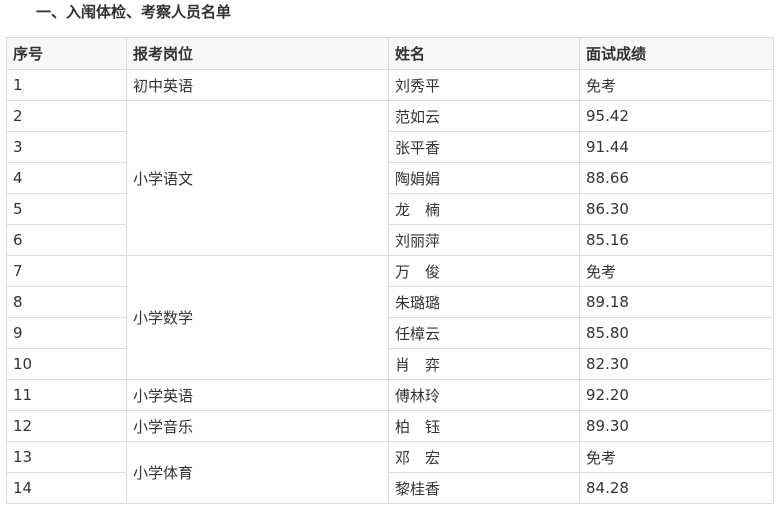  Describe the element at coordinates (484, 53) in the screenshot. I see `header-name: 姓名` at that location.